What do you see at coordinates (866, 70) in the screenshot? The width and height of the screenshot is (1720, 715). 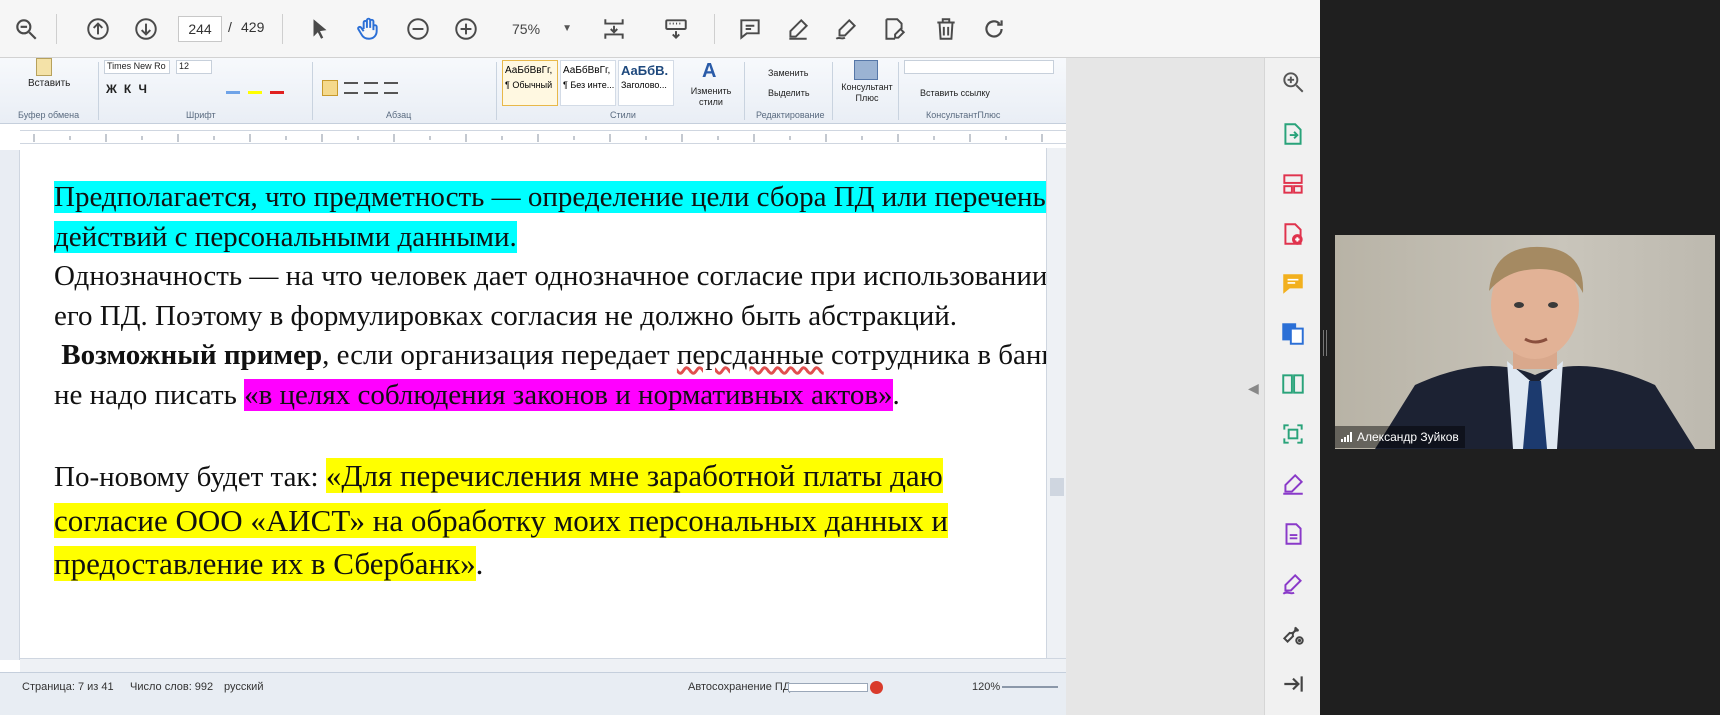 I see `consultant-icon` at bounding box center [866, 70].